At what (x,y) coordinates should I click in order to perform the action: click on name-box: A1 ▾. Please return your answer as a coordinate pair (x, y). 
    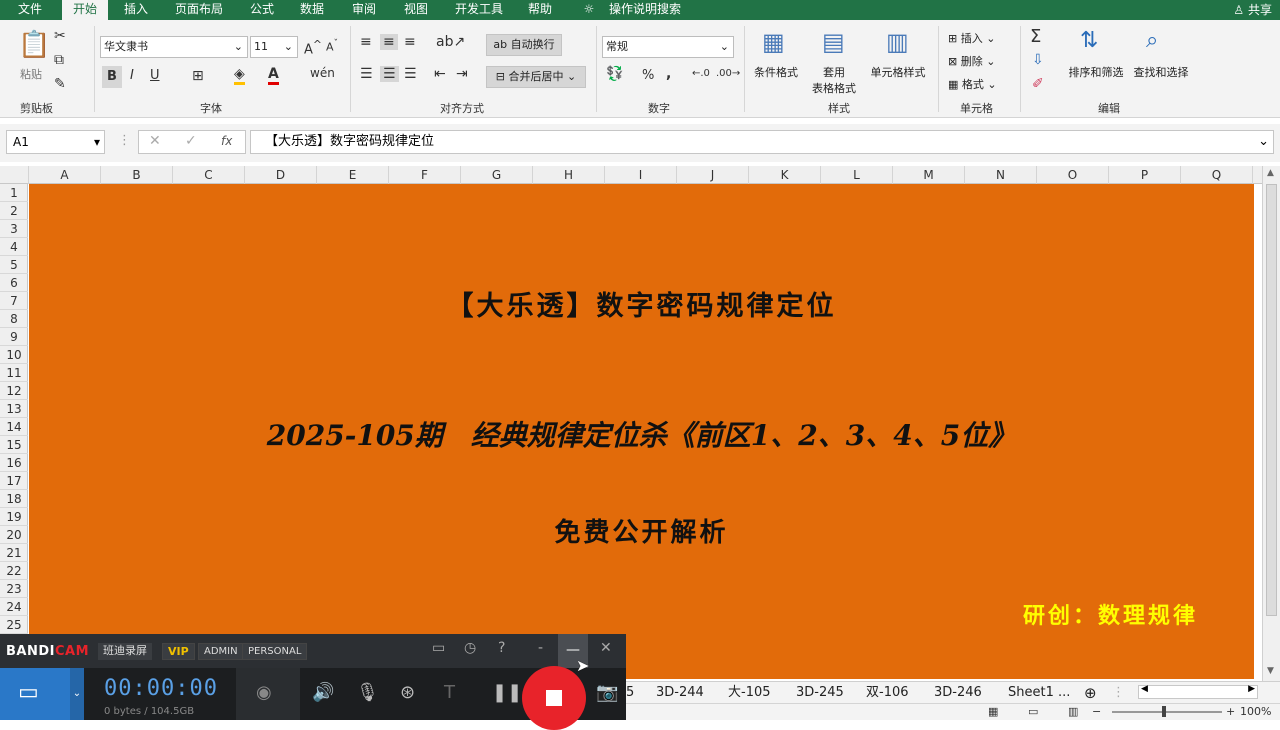
    Looking at the image, I should click on (55, 142).